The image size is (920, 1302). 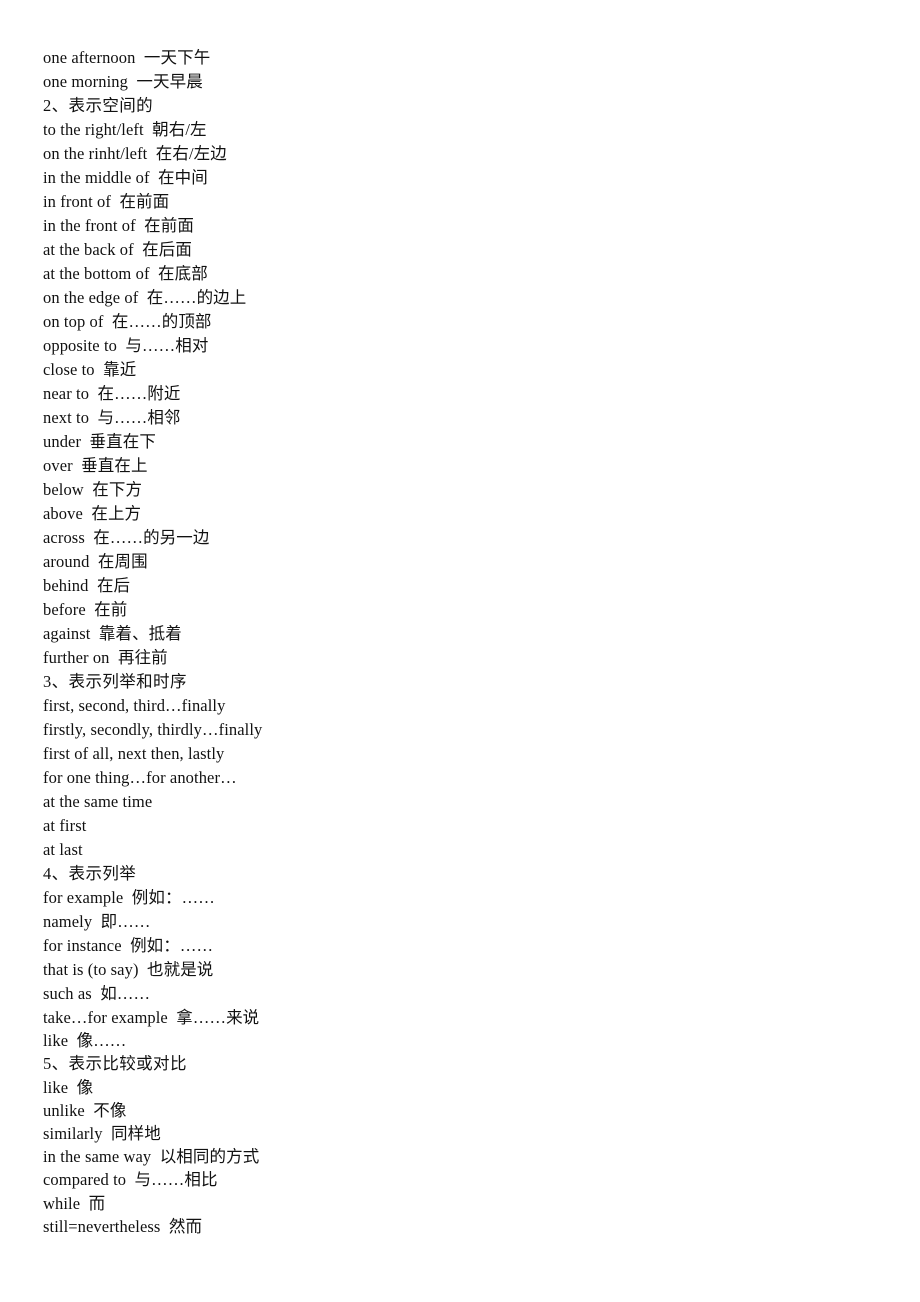 What do you see at coordinates (63, 849) in the screenshot?
I see `list-item: at last` at bounding box center [63, 849].